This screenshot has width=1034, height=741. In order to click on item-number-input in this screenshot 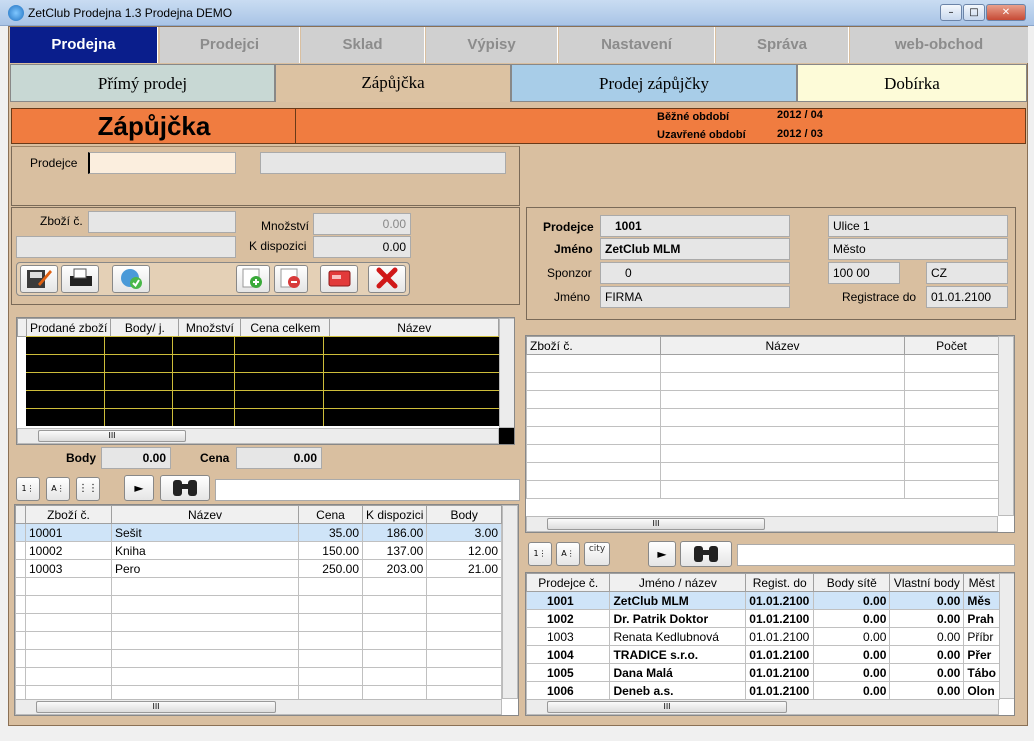, I will do `click(162, 222)`.